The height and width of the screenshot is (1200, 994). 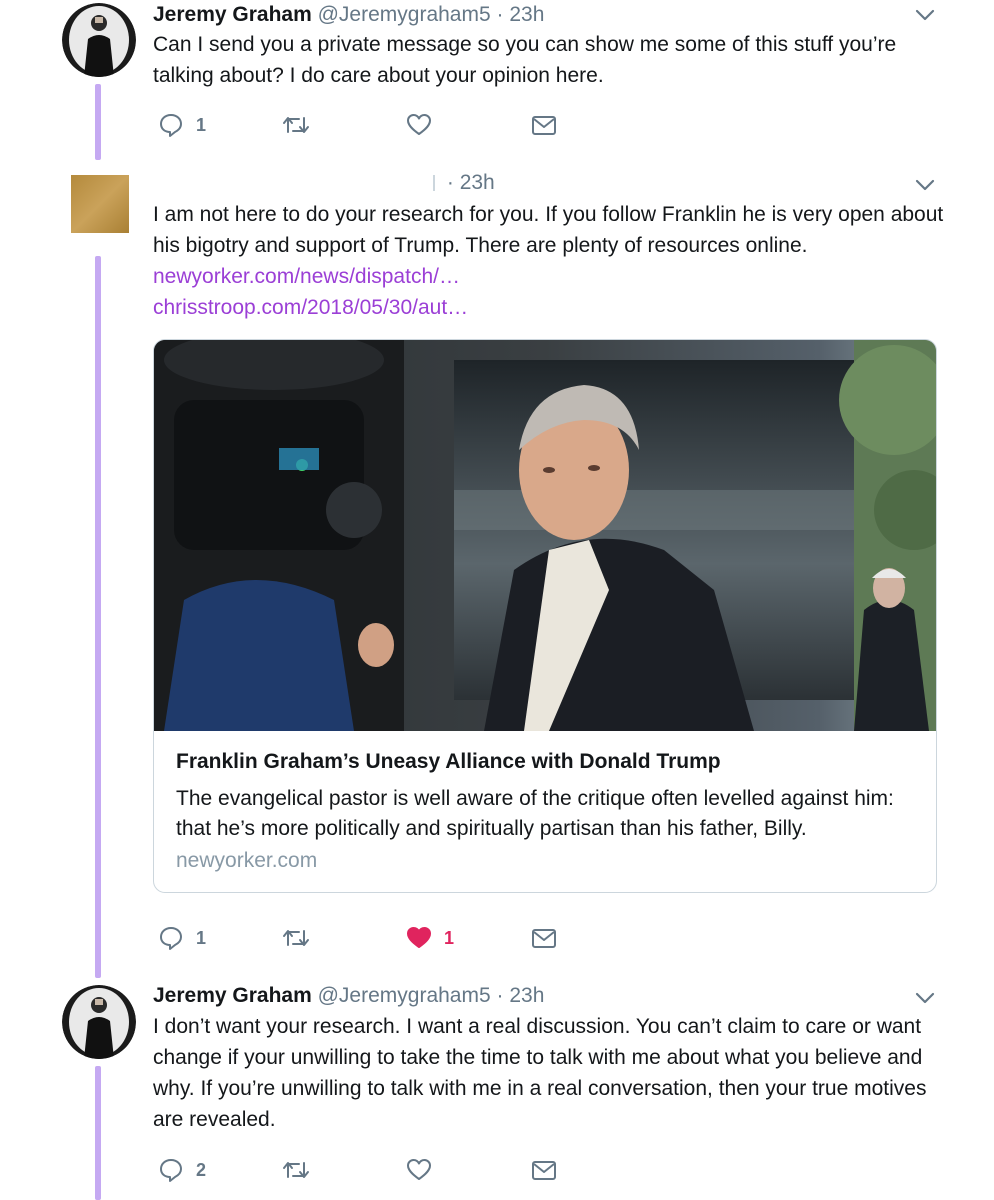 What do you see at coordinates (434, 183) in the screenshot?
I see `redacted-name-marker` at bounding box center [434, 183].